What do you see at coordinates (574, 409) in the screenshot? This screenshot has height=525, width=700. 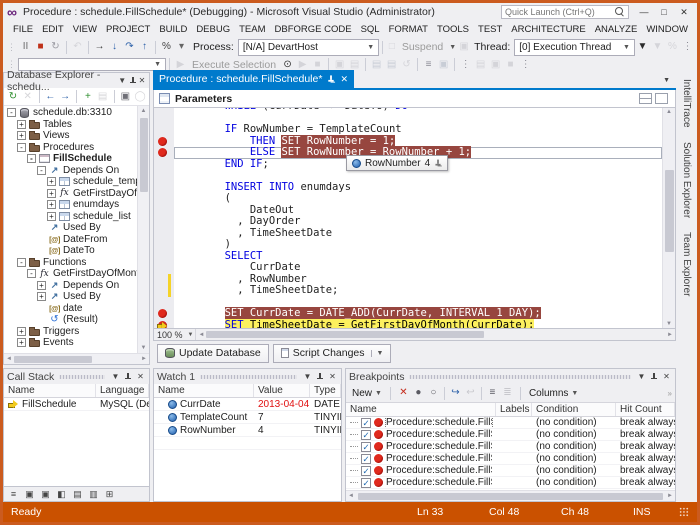 I see `column-header-condition: Condition` at bounding box center [574, 409].